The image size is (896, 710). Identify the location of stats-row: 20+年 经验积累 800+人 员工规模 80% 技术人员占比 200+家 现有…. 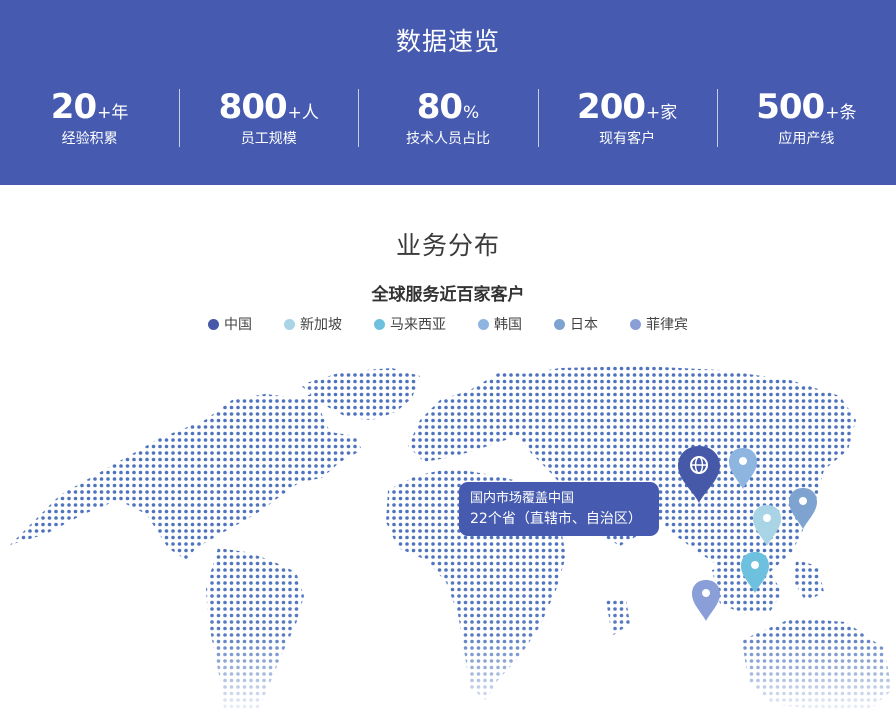
(448, 119).